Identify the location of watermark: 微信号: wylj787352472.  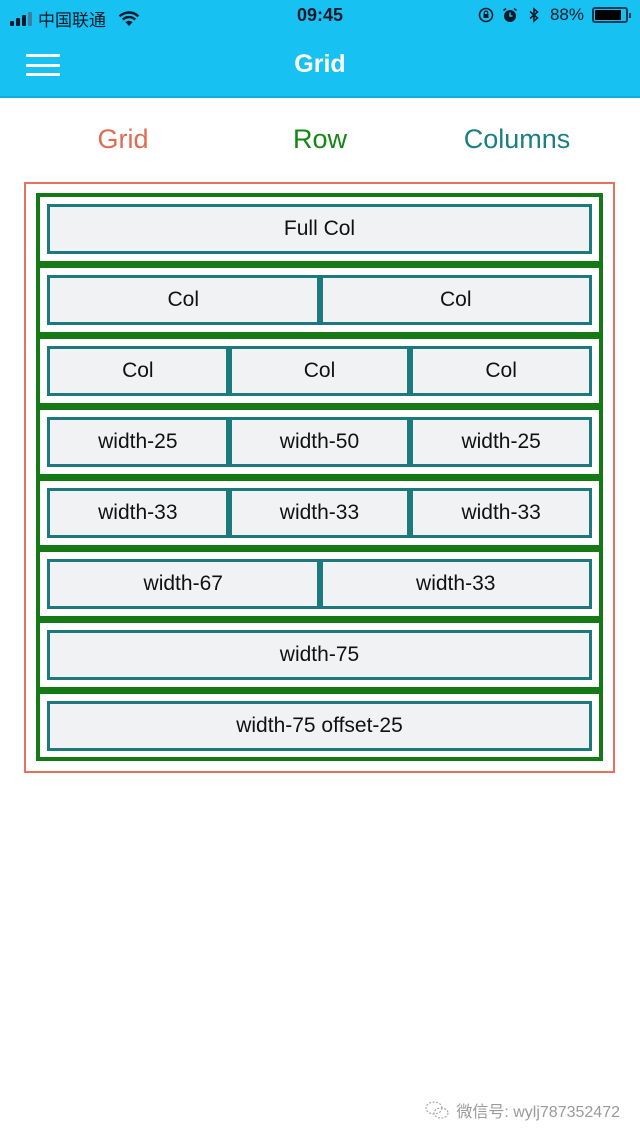
(522, 1110).